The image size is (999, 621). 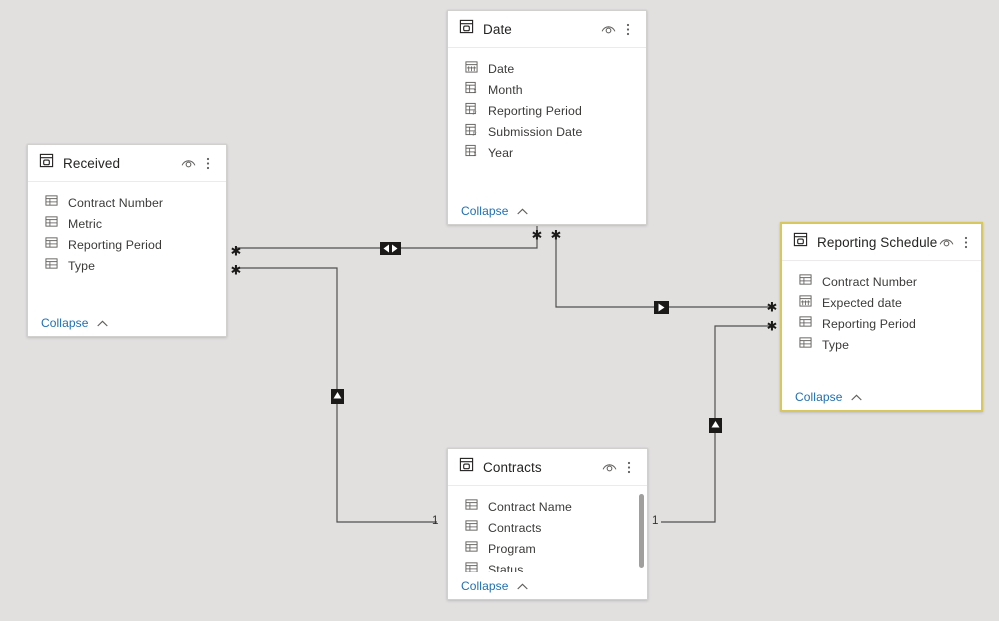 What do you see at coordinates (547, 131) in the screenshot?
I see `field-row: fx Submission Date` at bounding box center [547, 131].